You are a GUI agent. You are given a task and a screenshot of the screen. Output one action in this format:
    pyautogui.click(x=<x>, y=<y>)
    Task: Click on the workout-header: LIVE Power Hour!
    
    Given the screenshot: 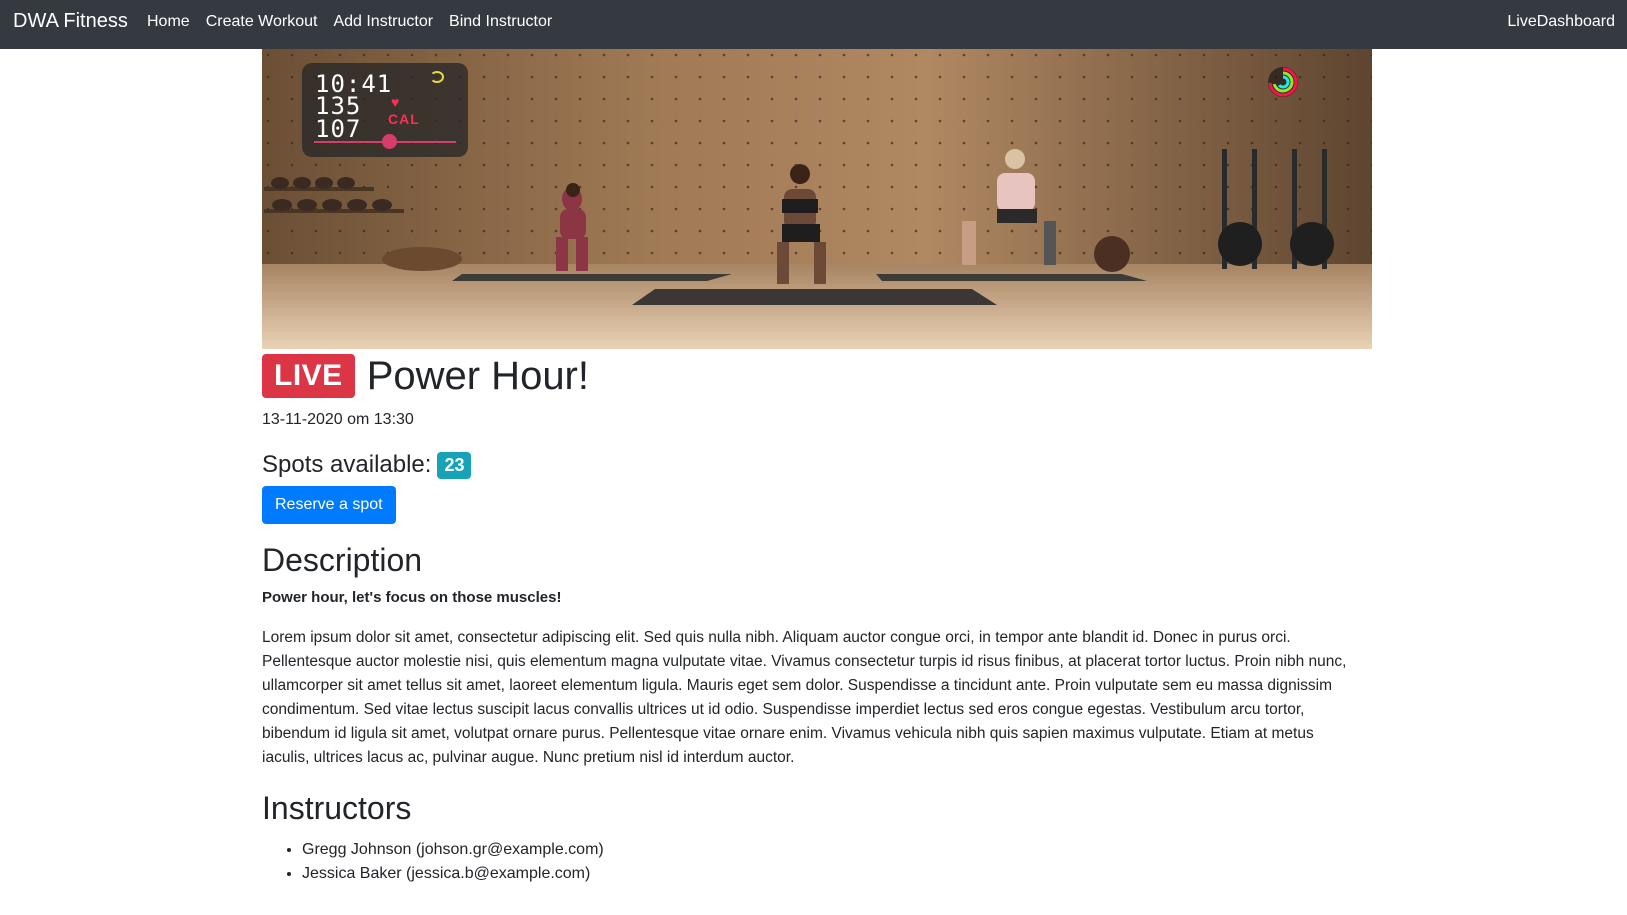 What is the action you would take?
    pyautogui.click(x=425, y=376)
    